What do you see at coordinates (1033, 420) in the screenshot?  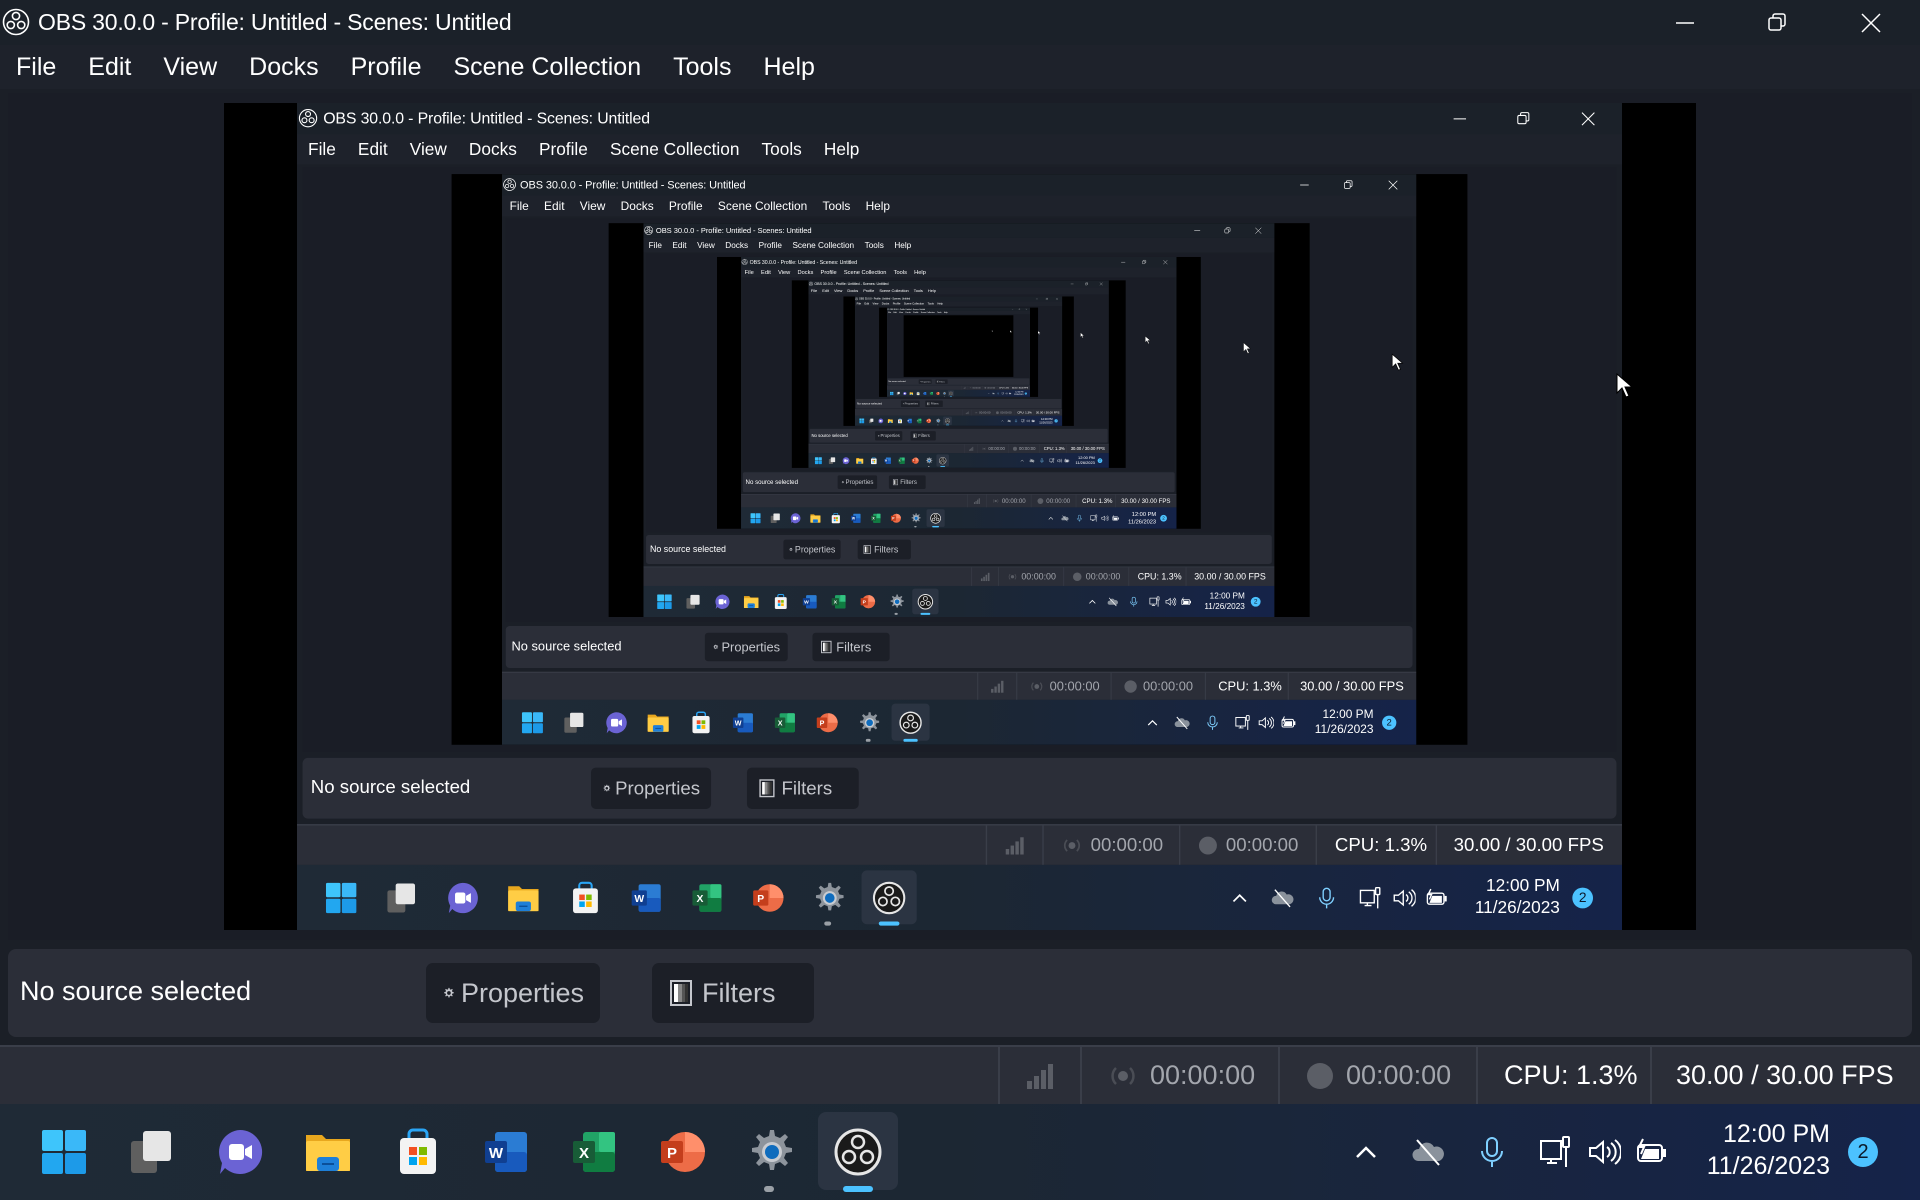 I see `battery-charging-icon` at bounding box center [1033, 420].